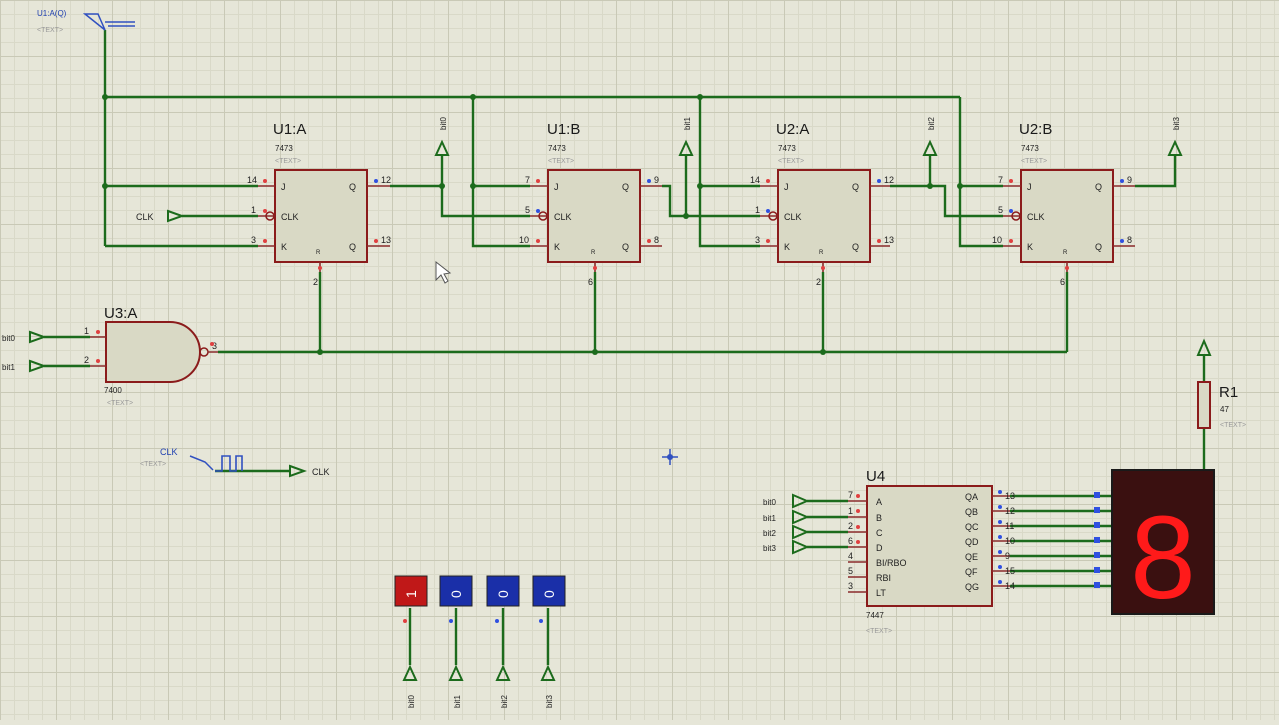 This screenshot has height=725, width=1279. I want to click on display-digit: 8, so click(1163, 558).